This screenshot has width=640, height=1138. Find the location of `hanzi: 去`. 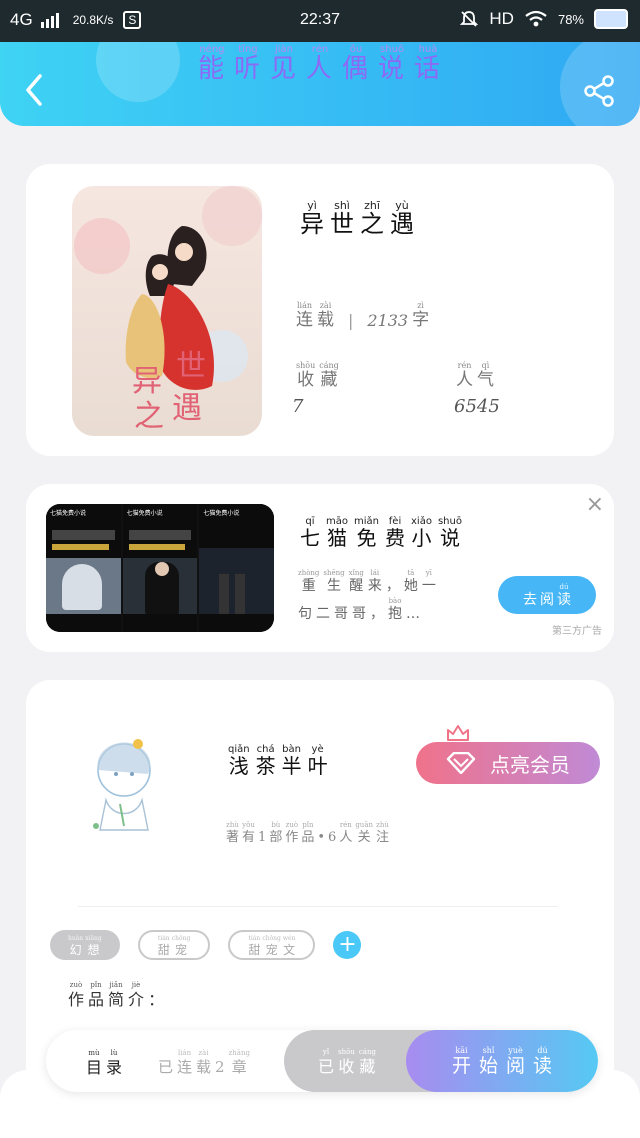

hanzi: 去 is located at coordinates (530, 599).